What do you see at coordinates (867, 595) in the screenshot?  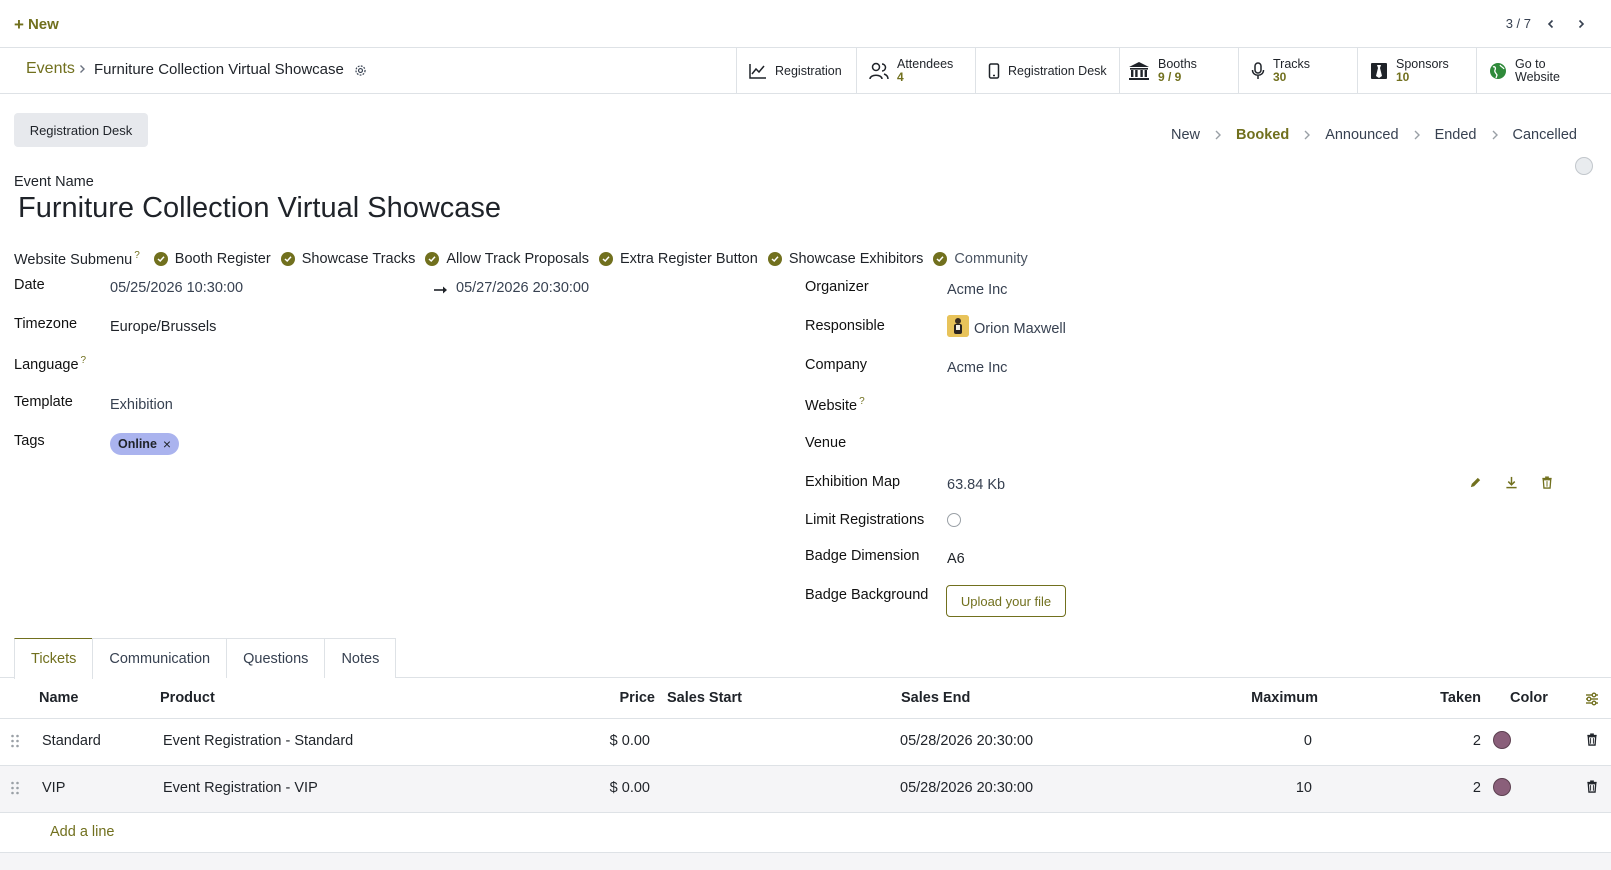 I see `badge-background-label: Badge Background` at bounding box center [867, 595].